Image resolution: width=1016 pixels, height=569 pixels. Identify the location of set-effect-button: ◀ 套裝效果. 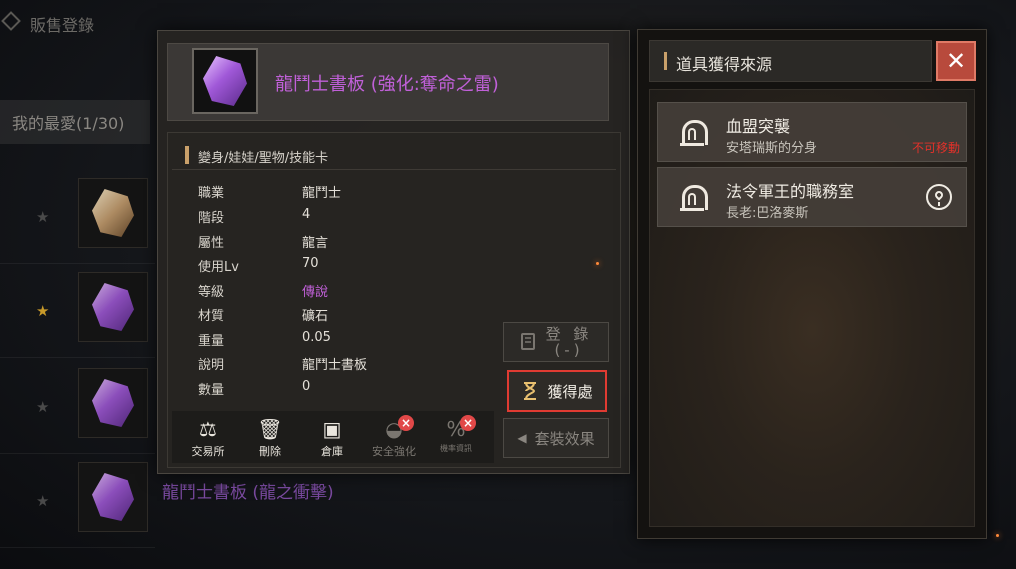
(556, 438).